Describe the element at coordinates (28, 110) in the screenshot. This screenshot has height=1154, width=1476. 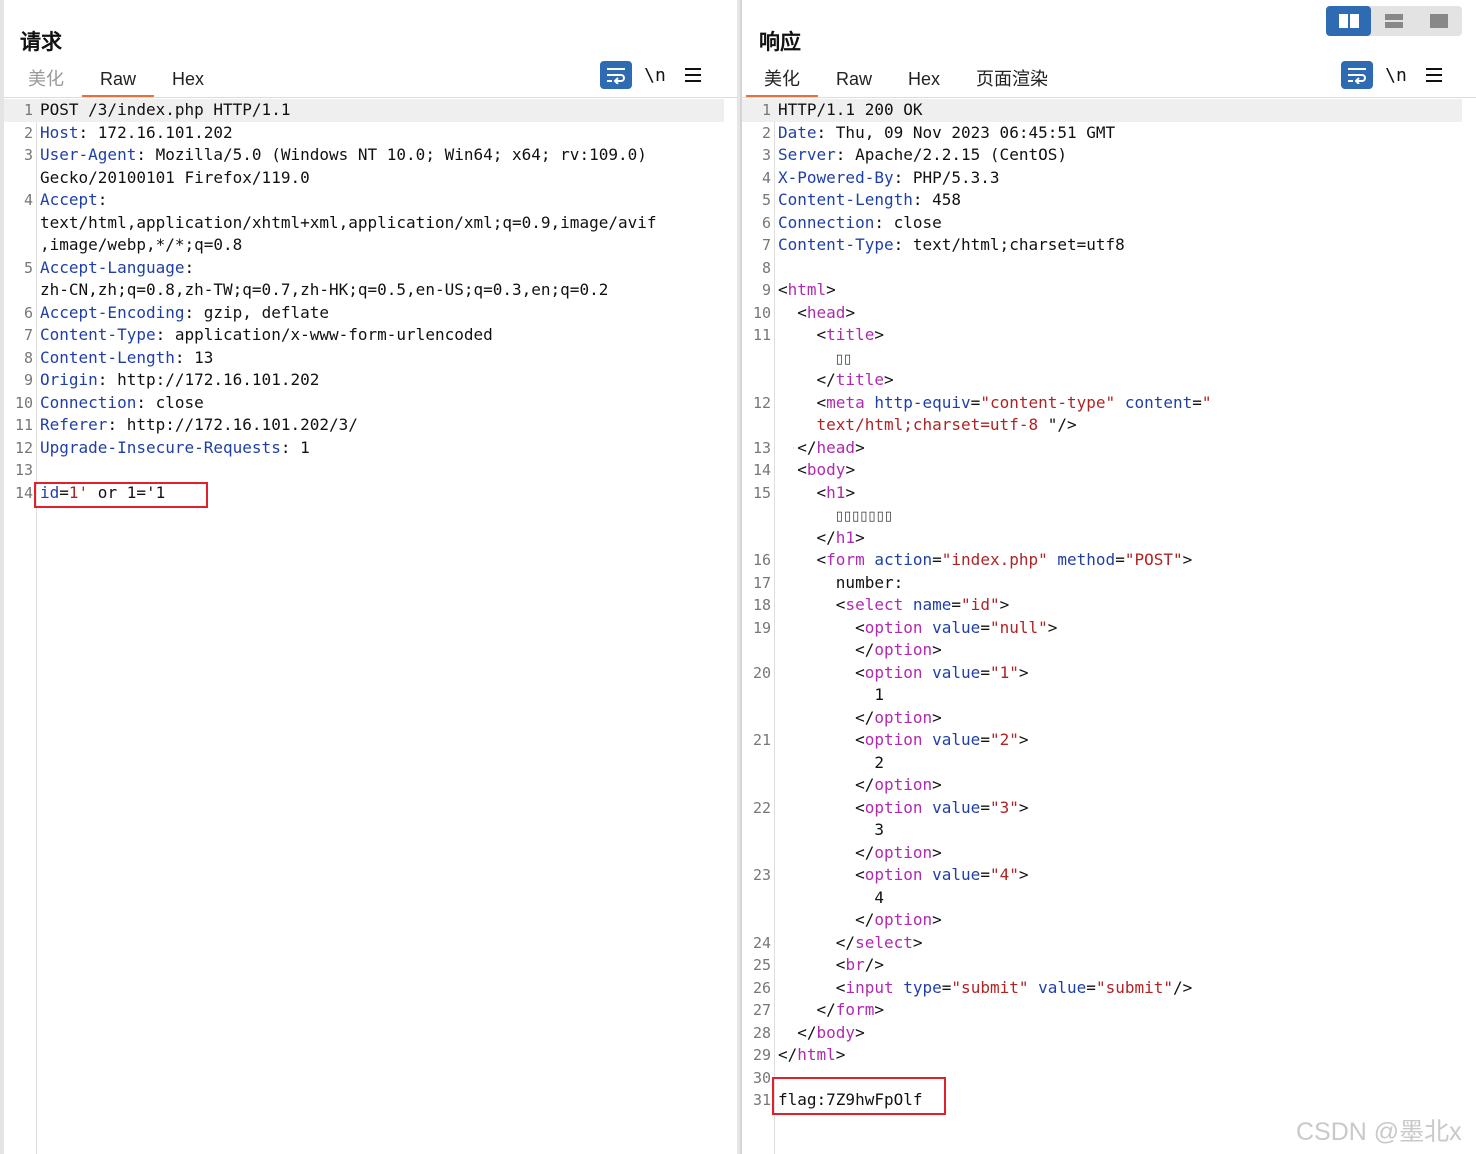
I see `request-line-number: 1` at that location.